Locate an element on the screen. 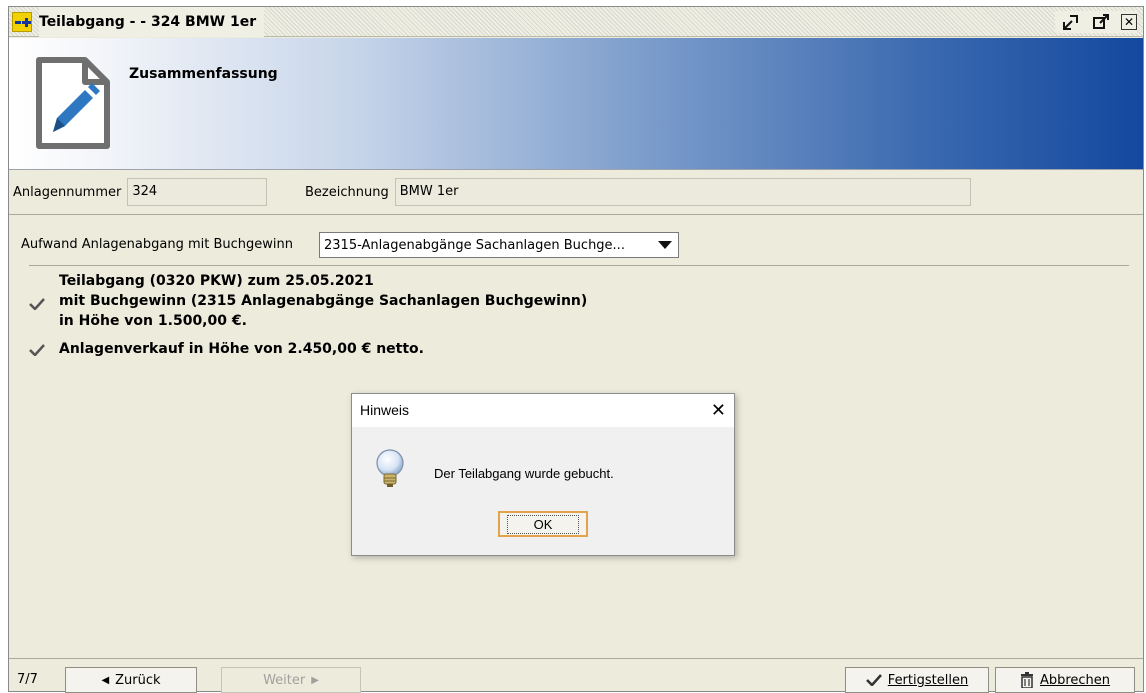 Image resolution: width=1146 pixels, height=693 pixels. cancel-button-label: Abbrechen is located at coordinates (1075, 680).